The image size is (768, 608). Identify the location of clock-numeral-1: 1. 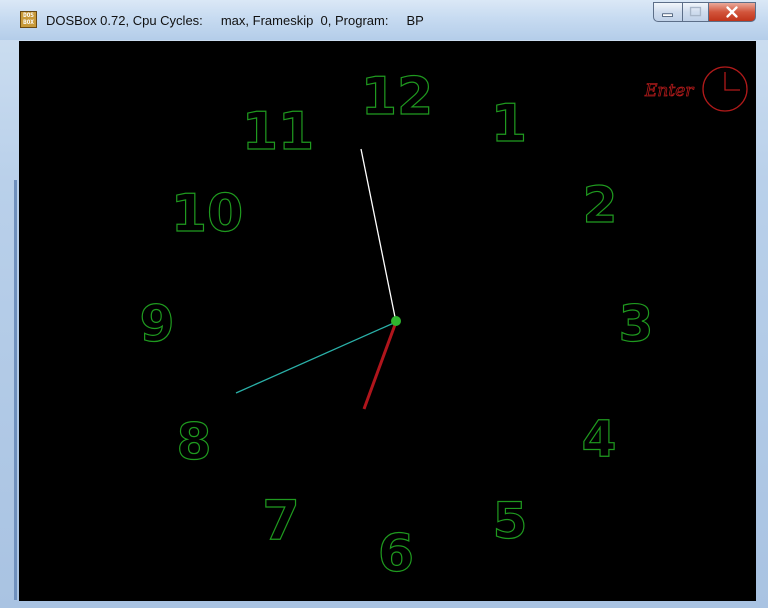
(509, 124).